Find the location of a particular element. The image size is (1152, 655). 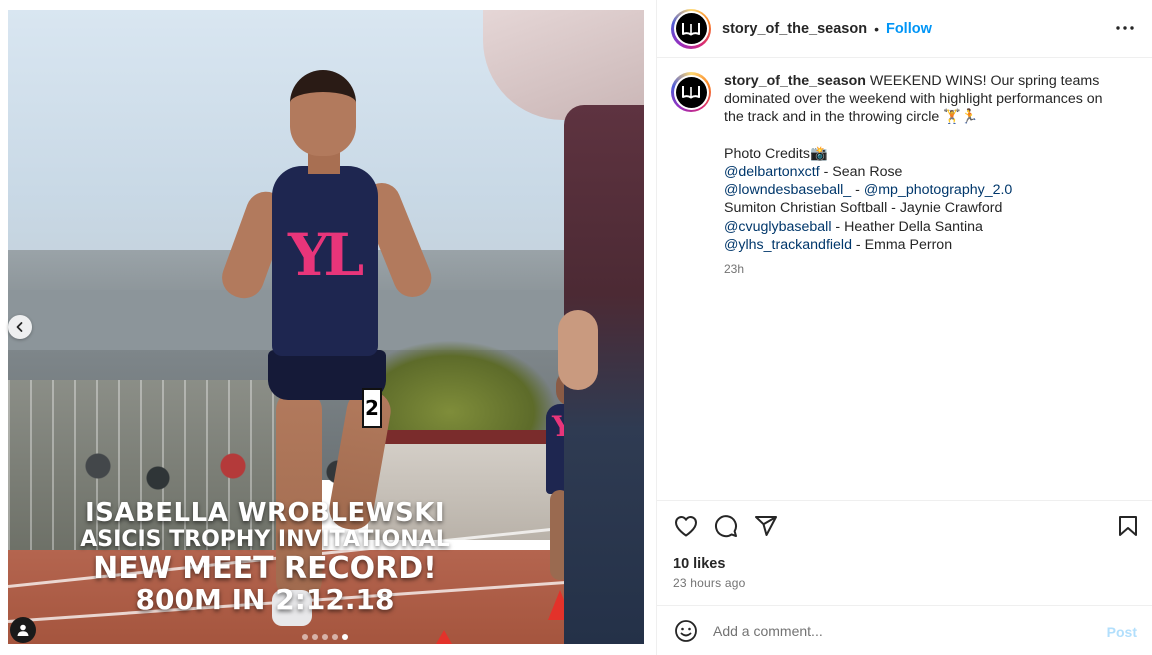

send-icon is located at coordinates (766, 526).